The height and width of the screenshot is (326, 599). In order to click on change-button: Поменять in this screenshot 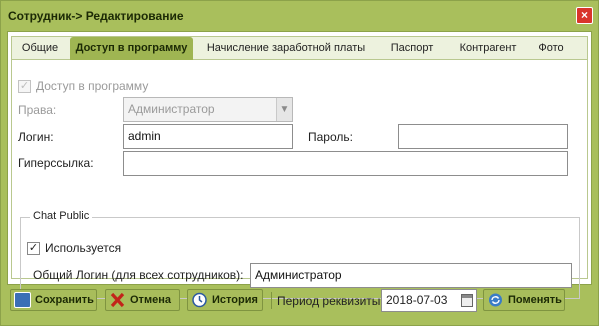, I will do `click(524, 300)`.